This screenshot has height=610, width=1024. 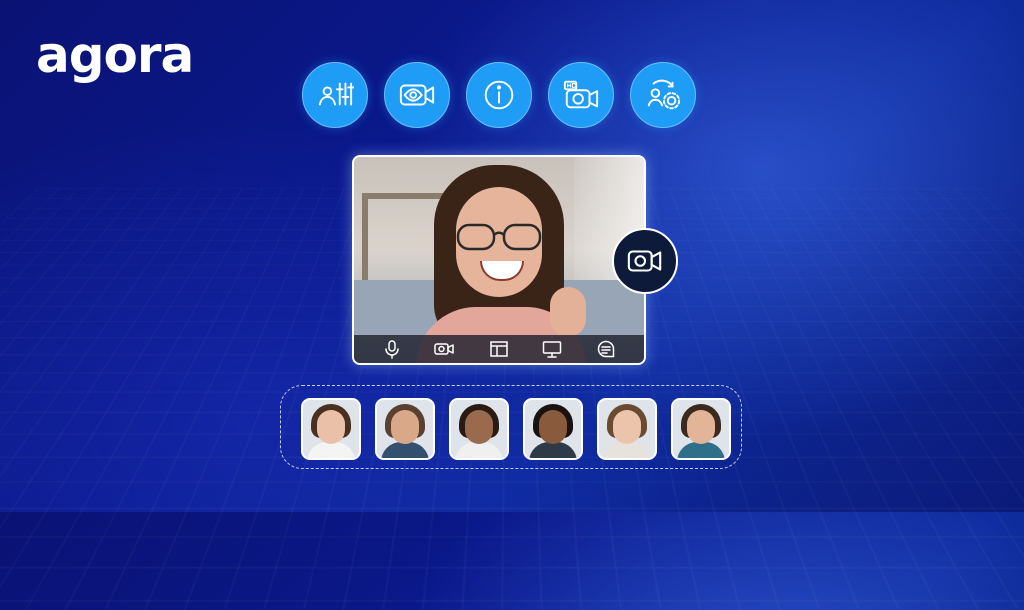 I want to click on hd-camera-icon, so click(x=581, y=94).